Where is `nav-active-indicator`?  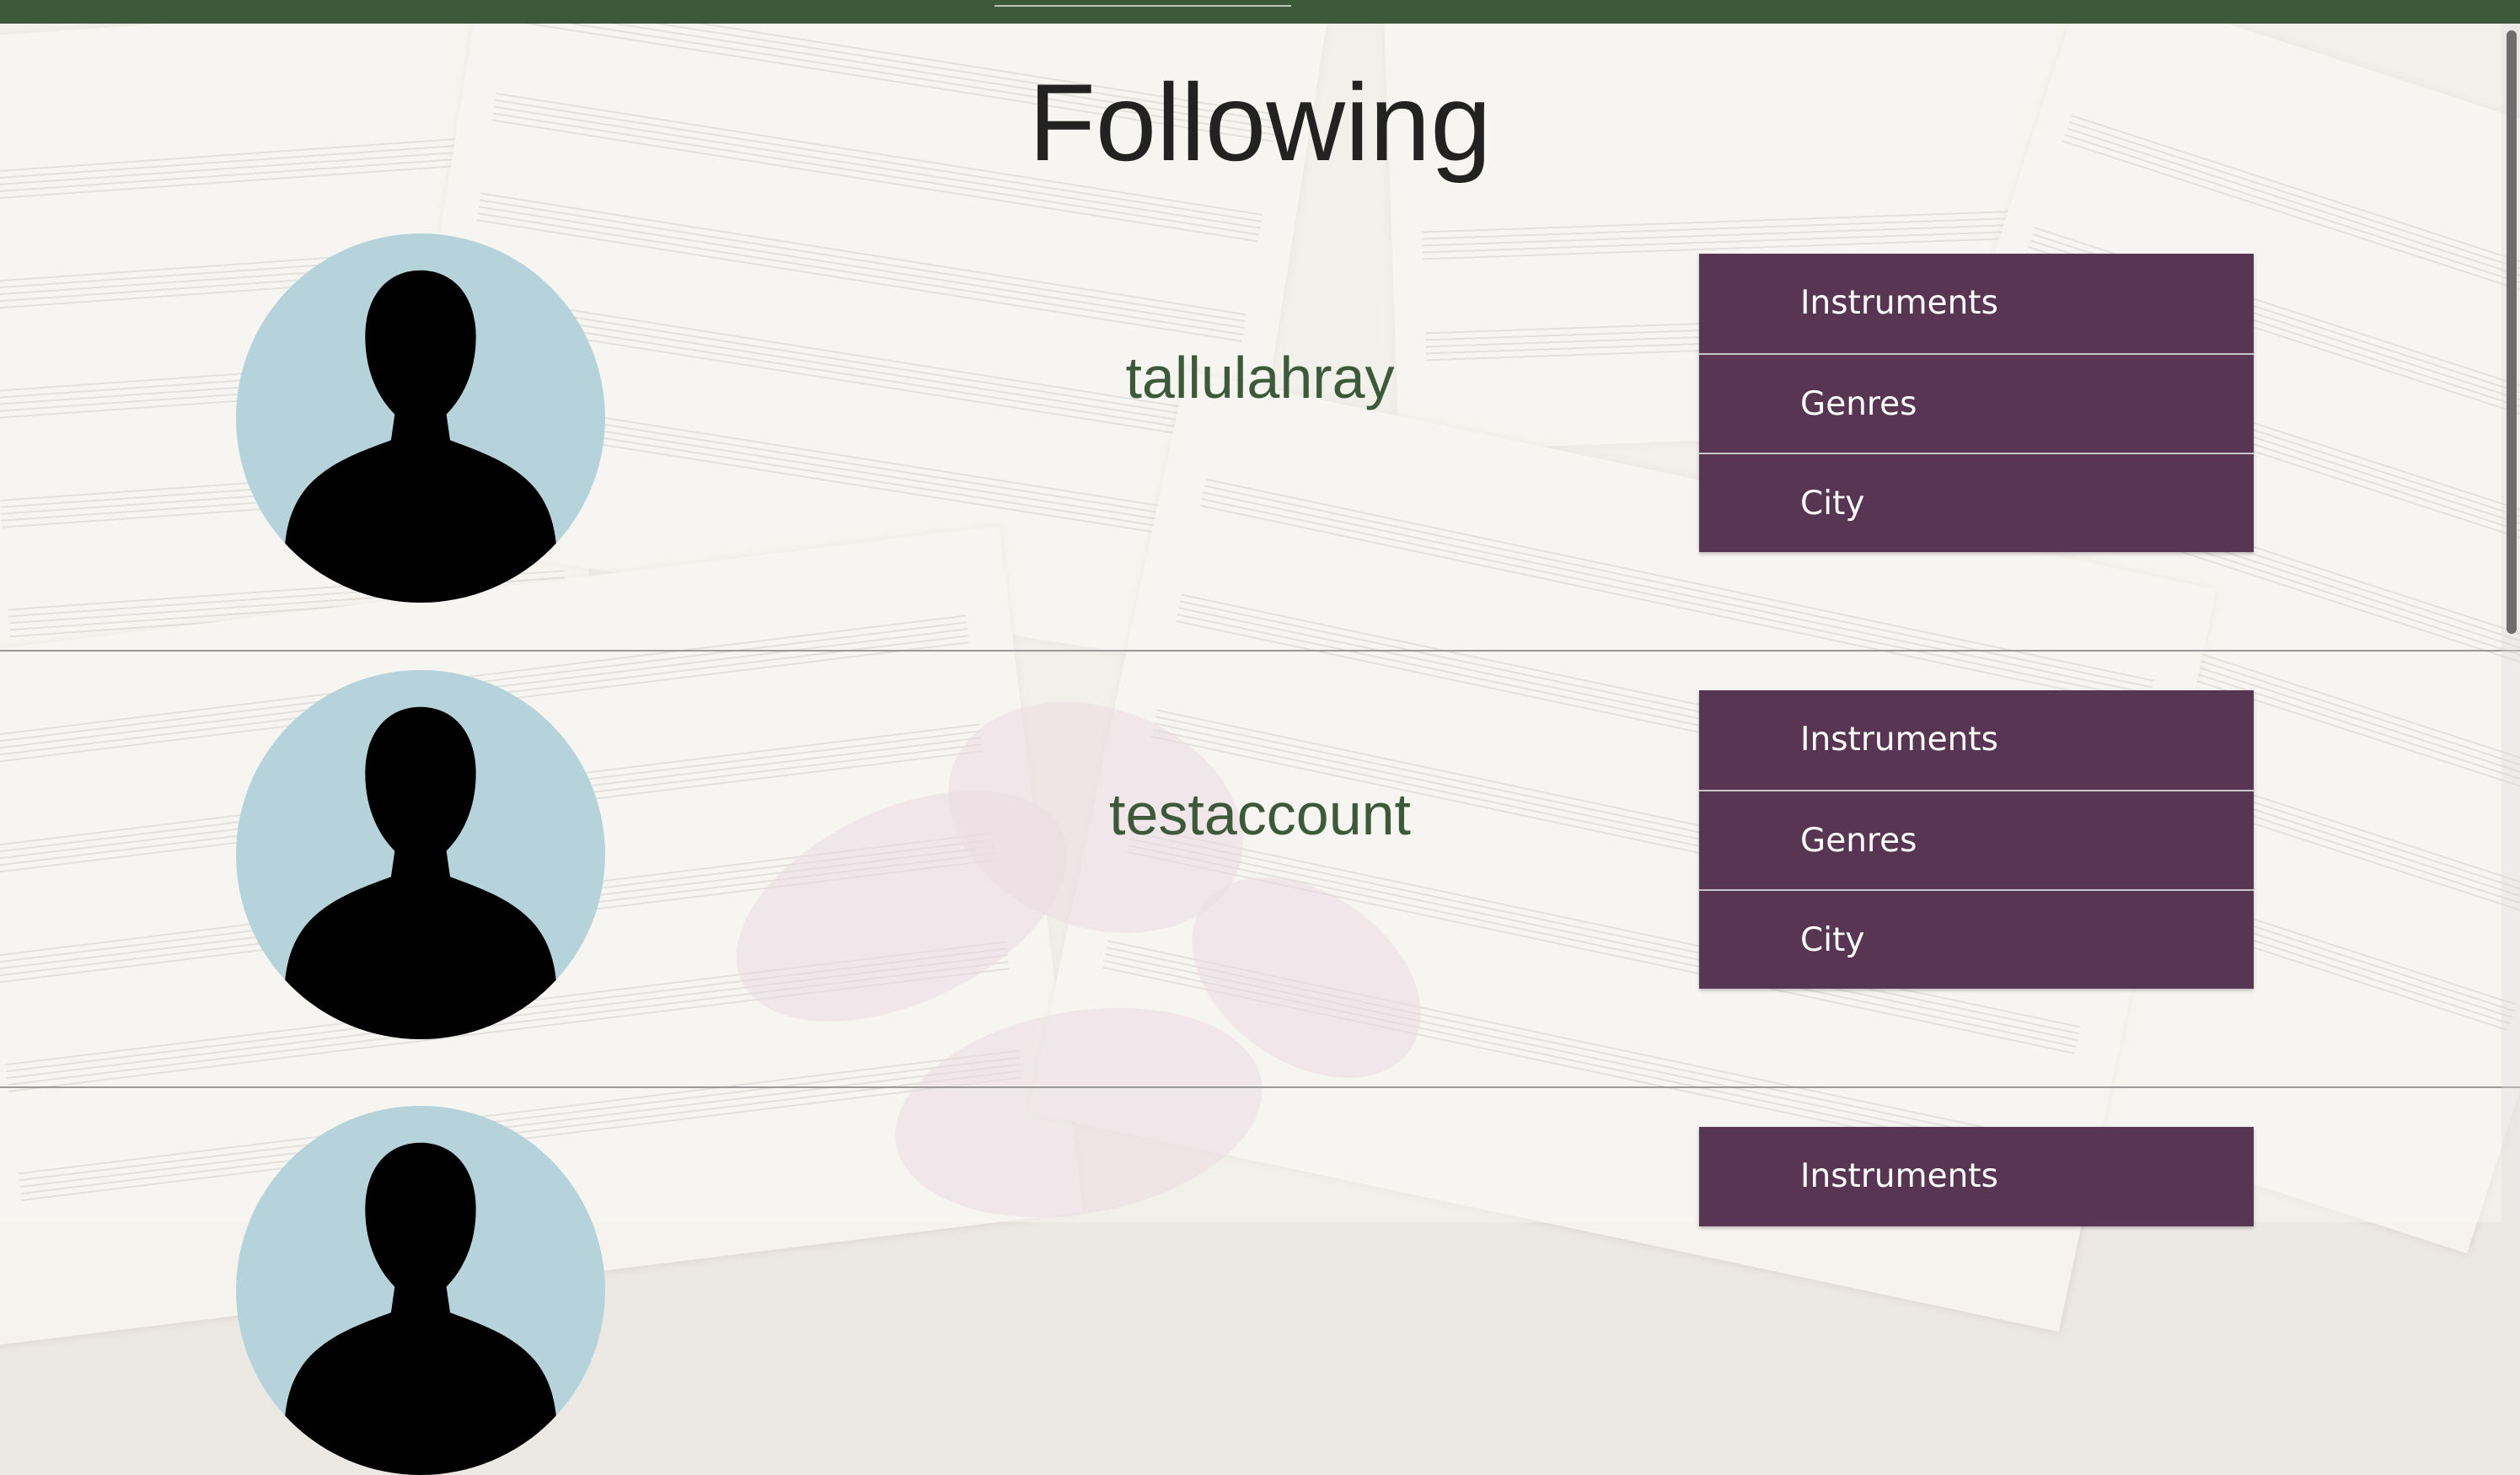
nav-active-indicator is located at coordinates (1143, 6).